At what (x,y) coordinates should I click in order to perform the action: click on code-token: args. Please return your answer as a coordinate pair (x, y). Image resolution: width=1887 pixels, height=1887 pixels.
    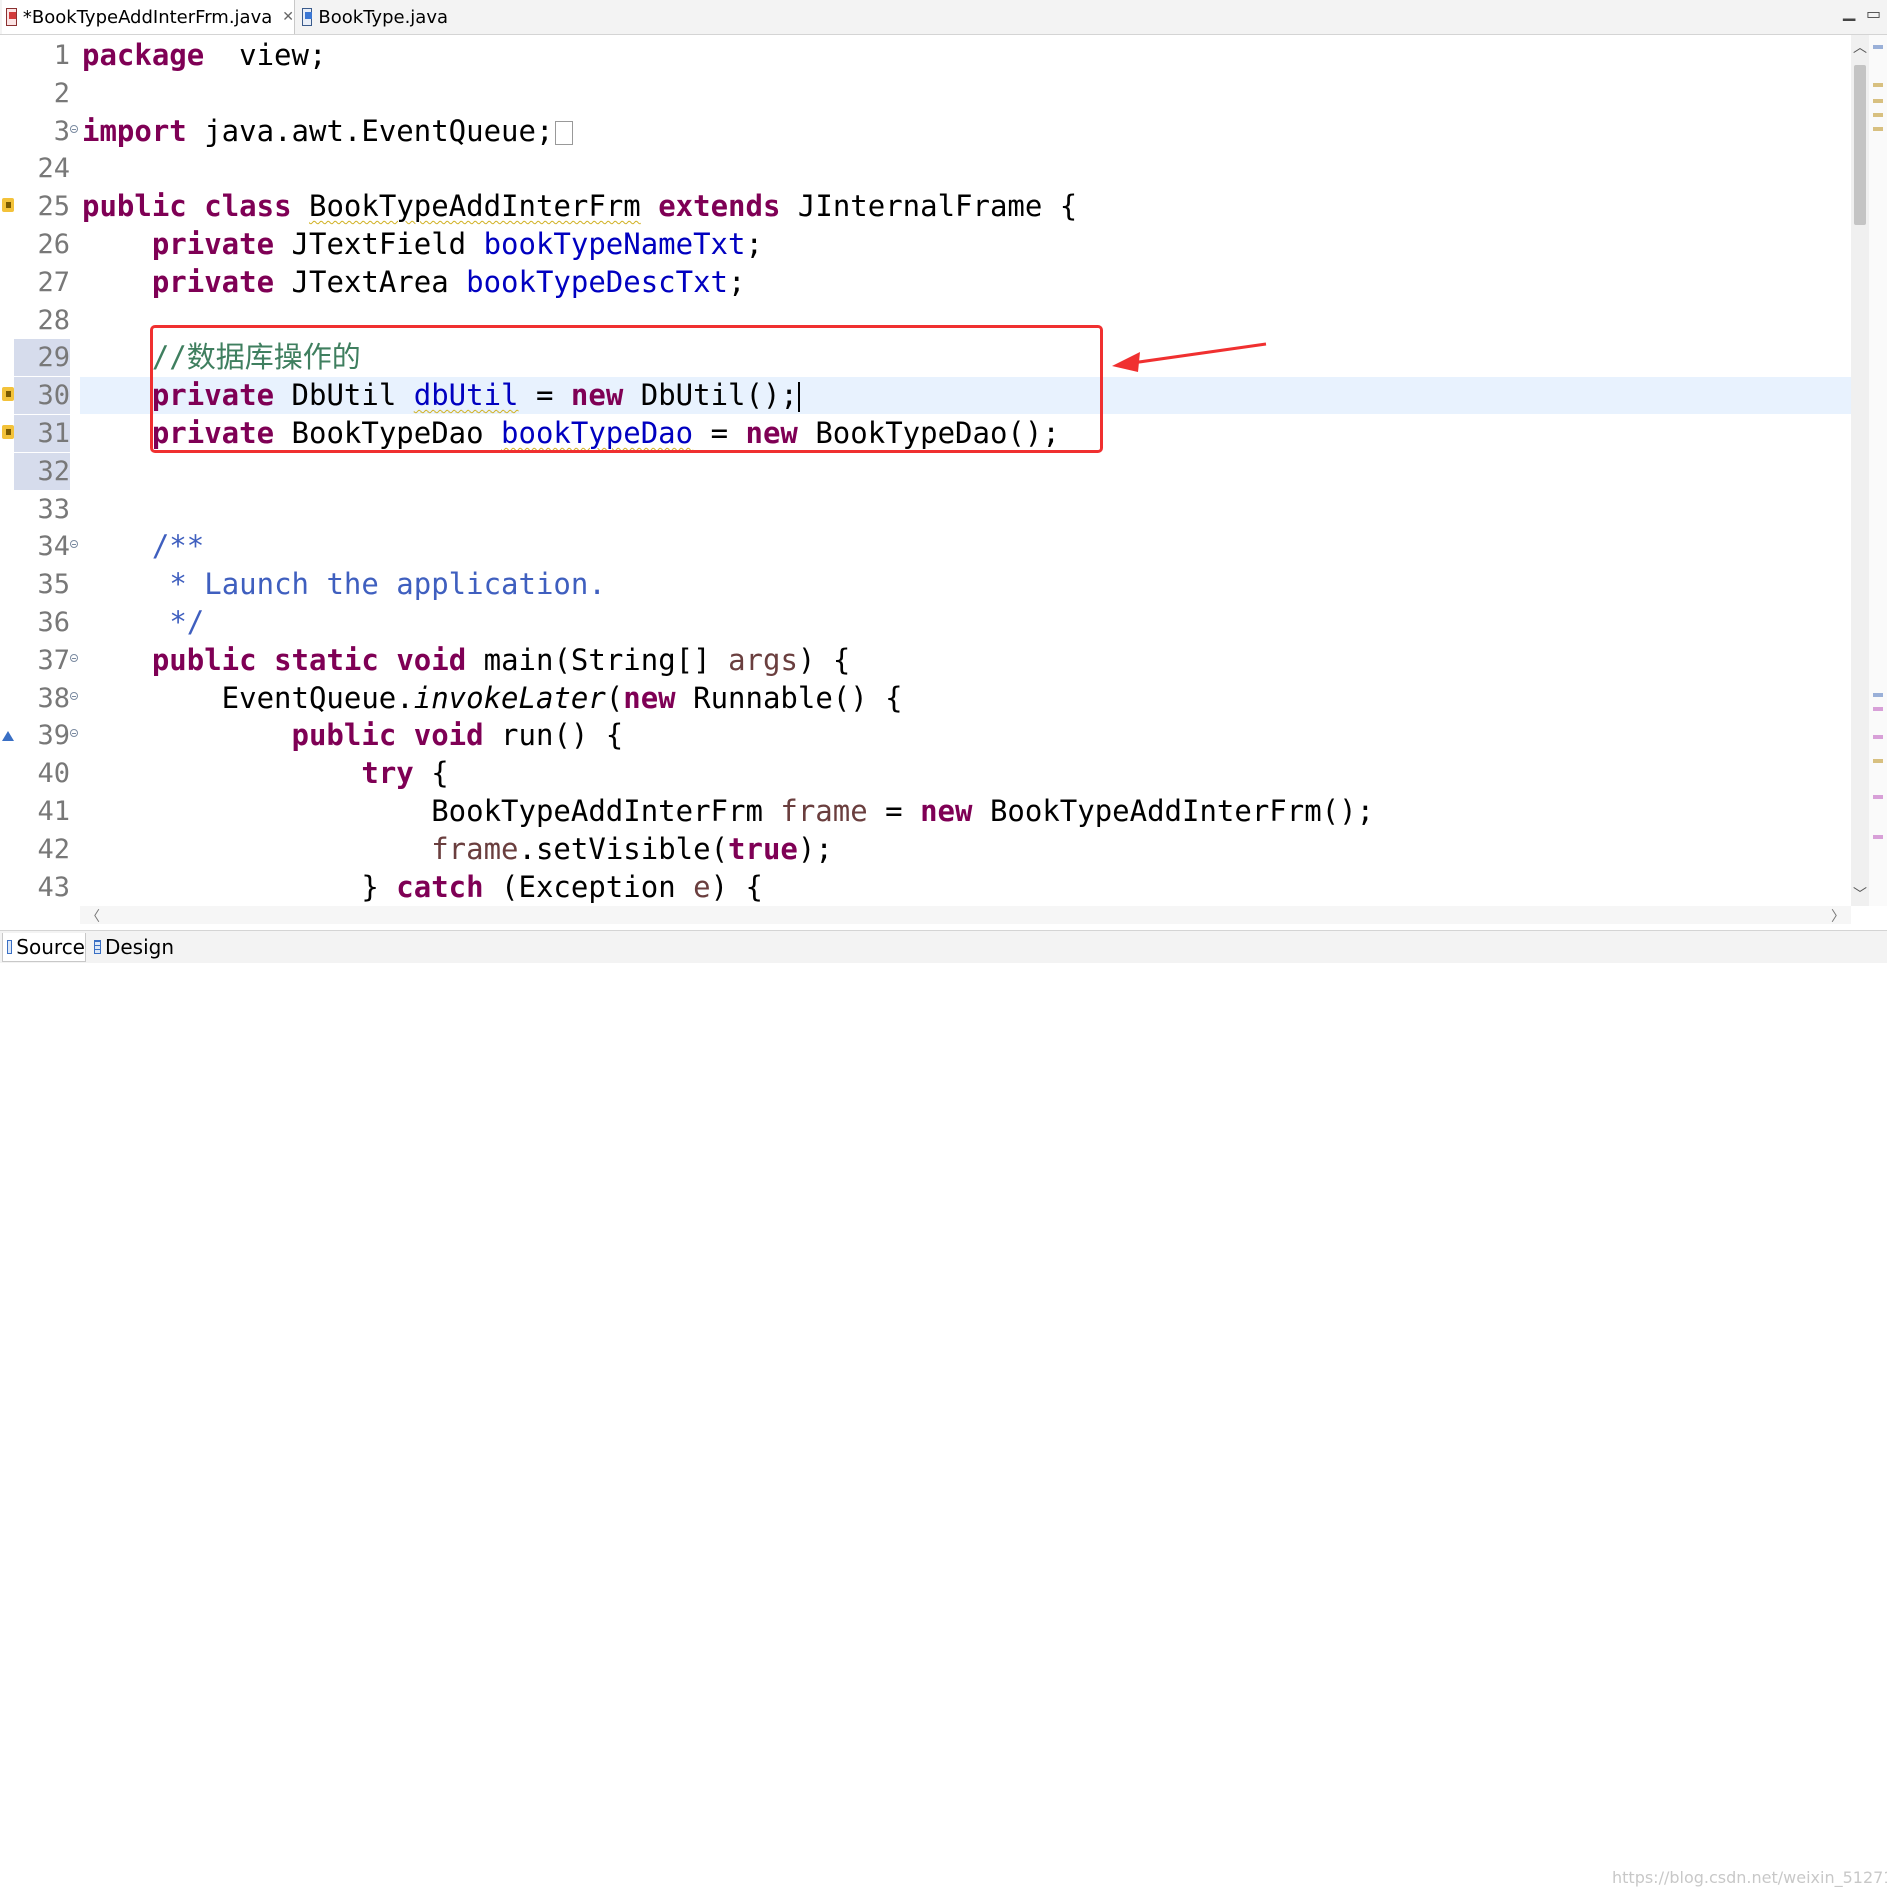
    Looking at the image, I should click on (763, 659).